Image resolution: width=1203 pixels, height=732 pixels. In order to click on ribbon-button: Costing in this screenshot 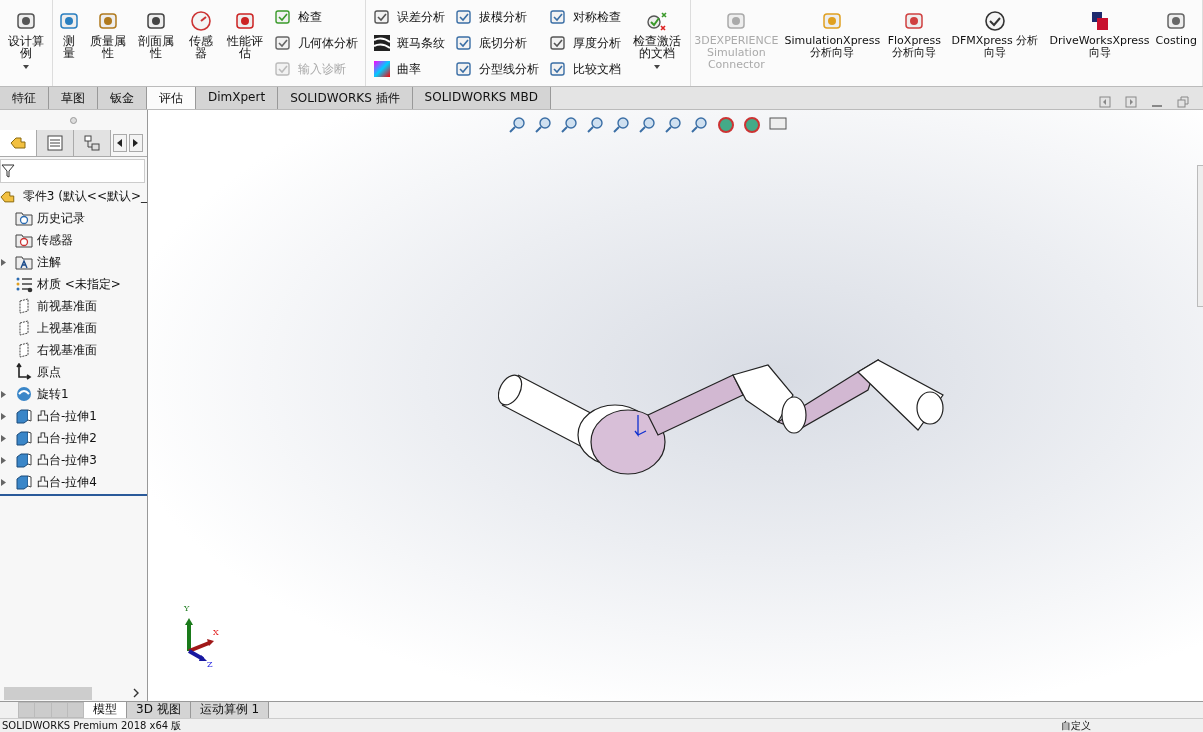, I will do `click(1176, 26)`.